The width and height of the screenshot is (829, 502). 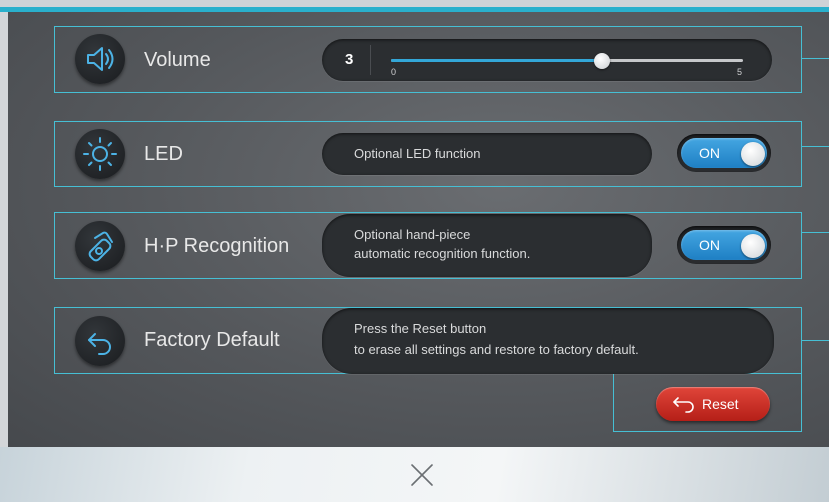 I want to click on factory-label: Factory Default, so click(x=212, y=340).